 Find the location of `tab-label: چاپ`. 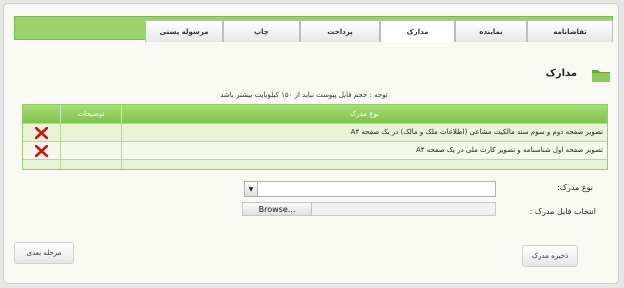

tab-label: چاپ is located at coordinates (261, 31).